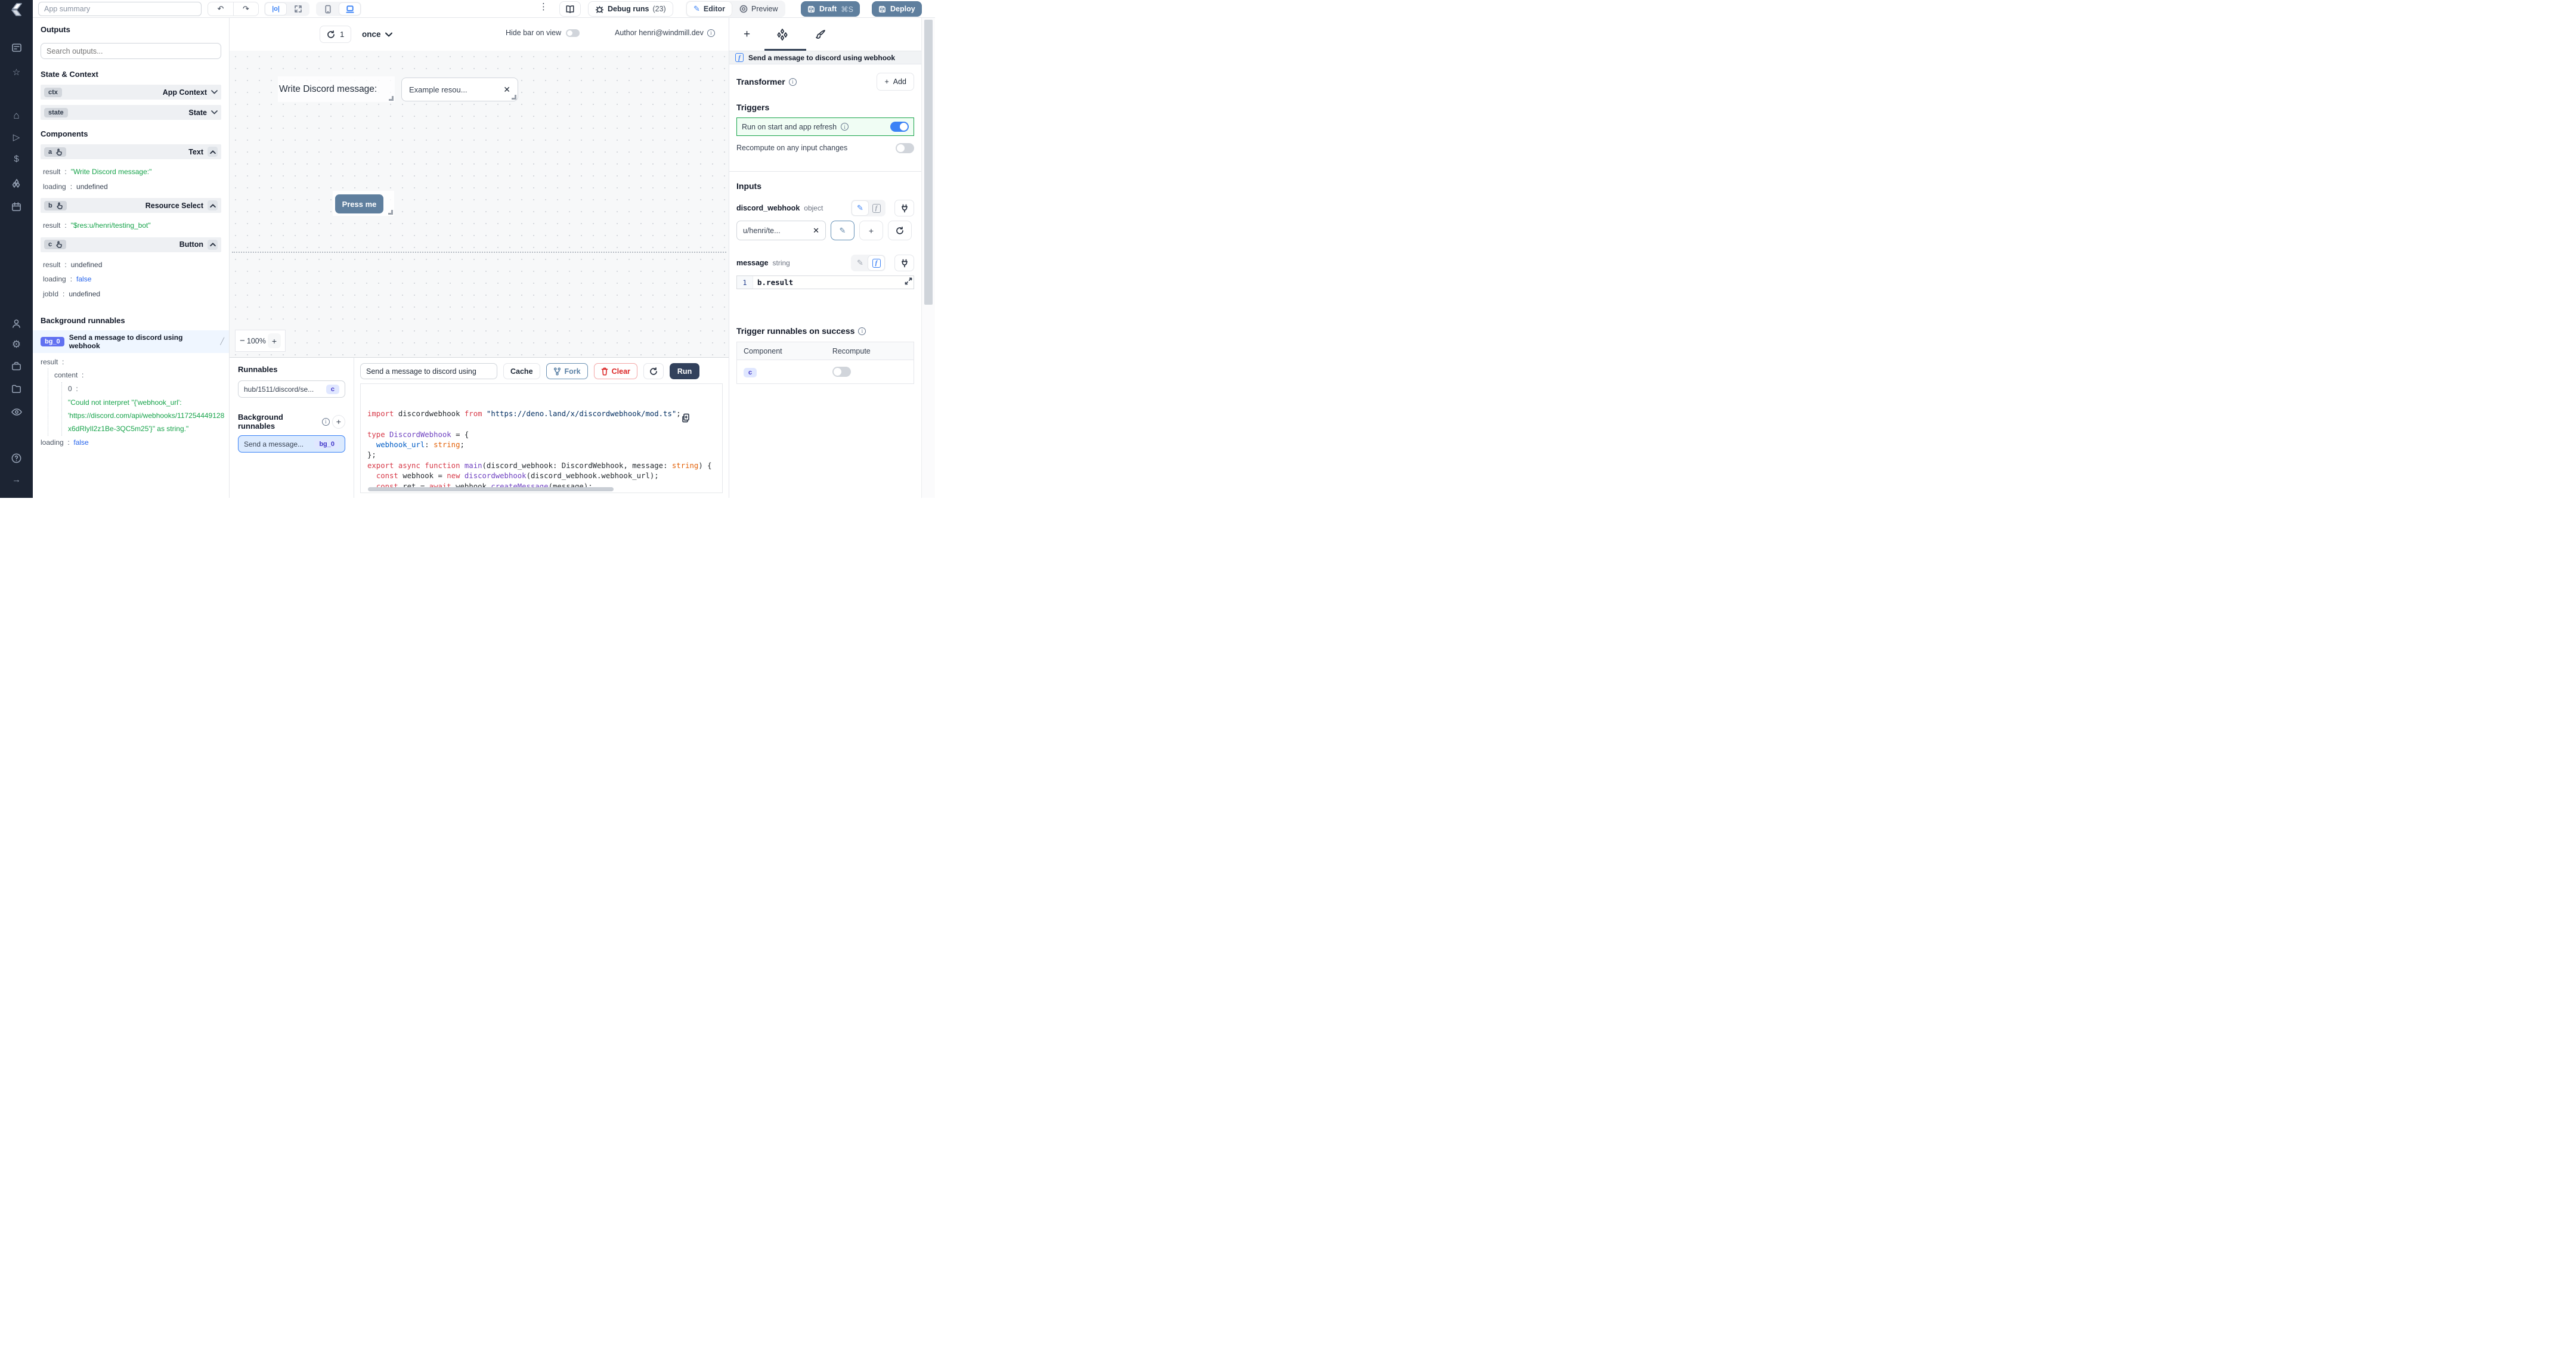  Describe the element at coordinates (16, 9) in the screenshot. I see `windmill-logo` at that location.